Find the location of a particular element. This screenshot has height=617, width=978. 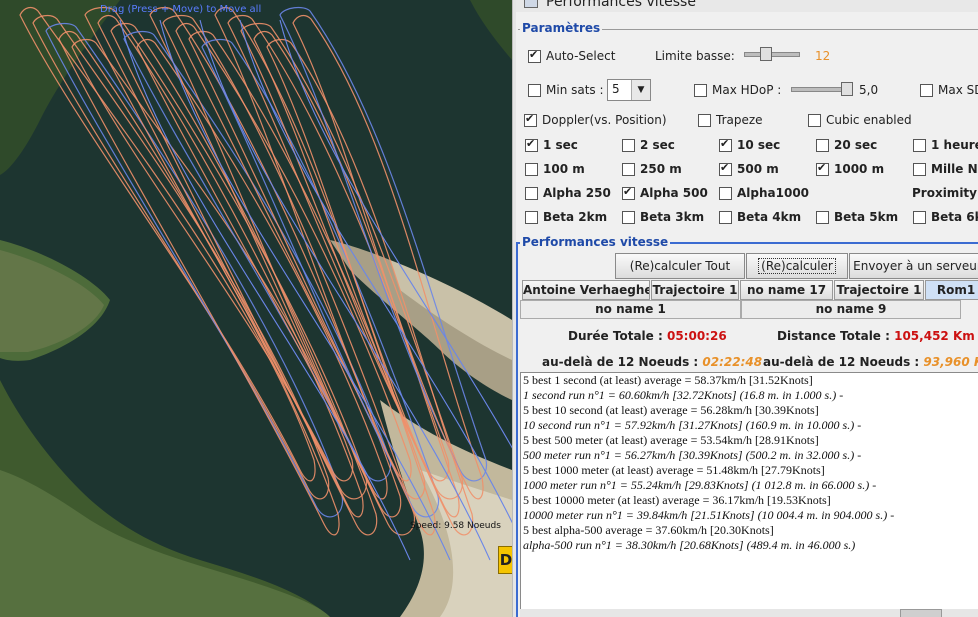

max-hdop-checkbox: Max HDoP : is located at coordinates (737, 90).